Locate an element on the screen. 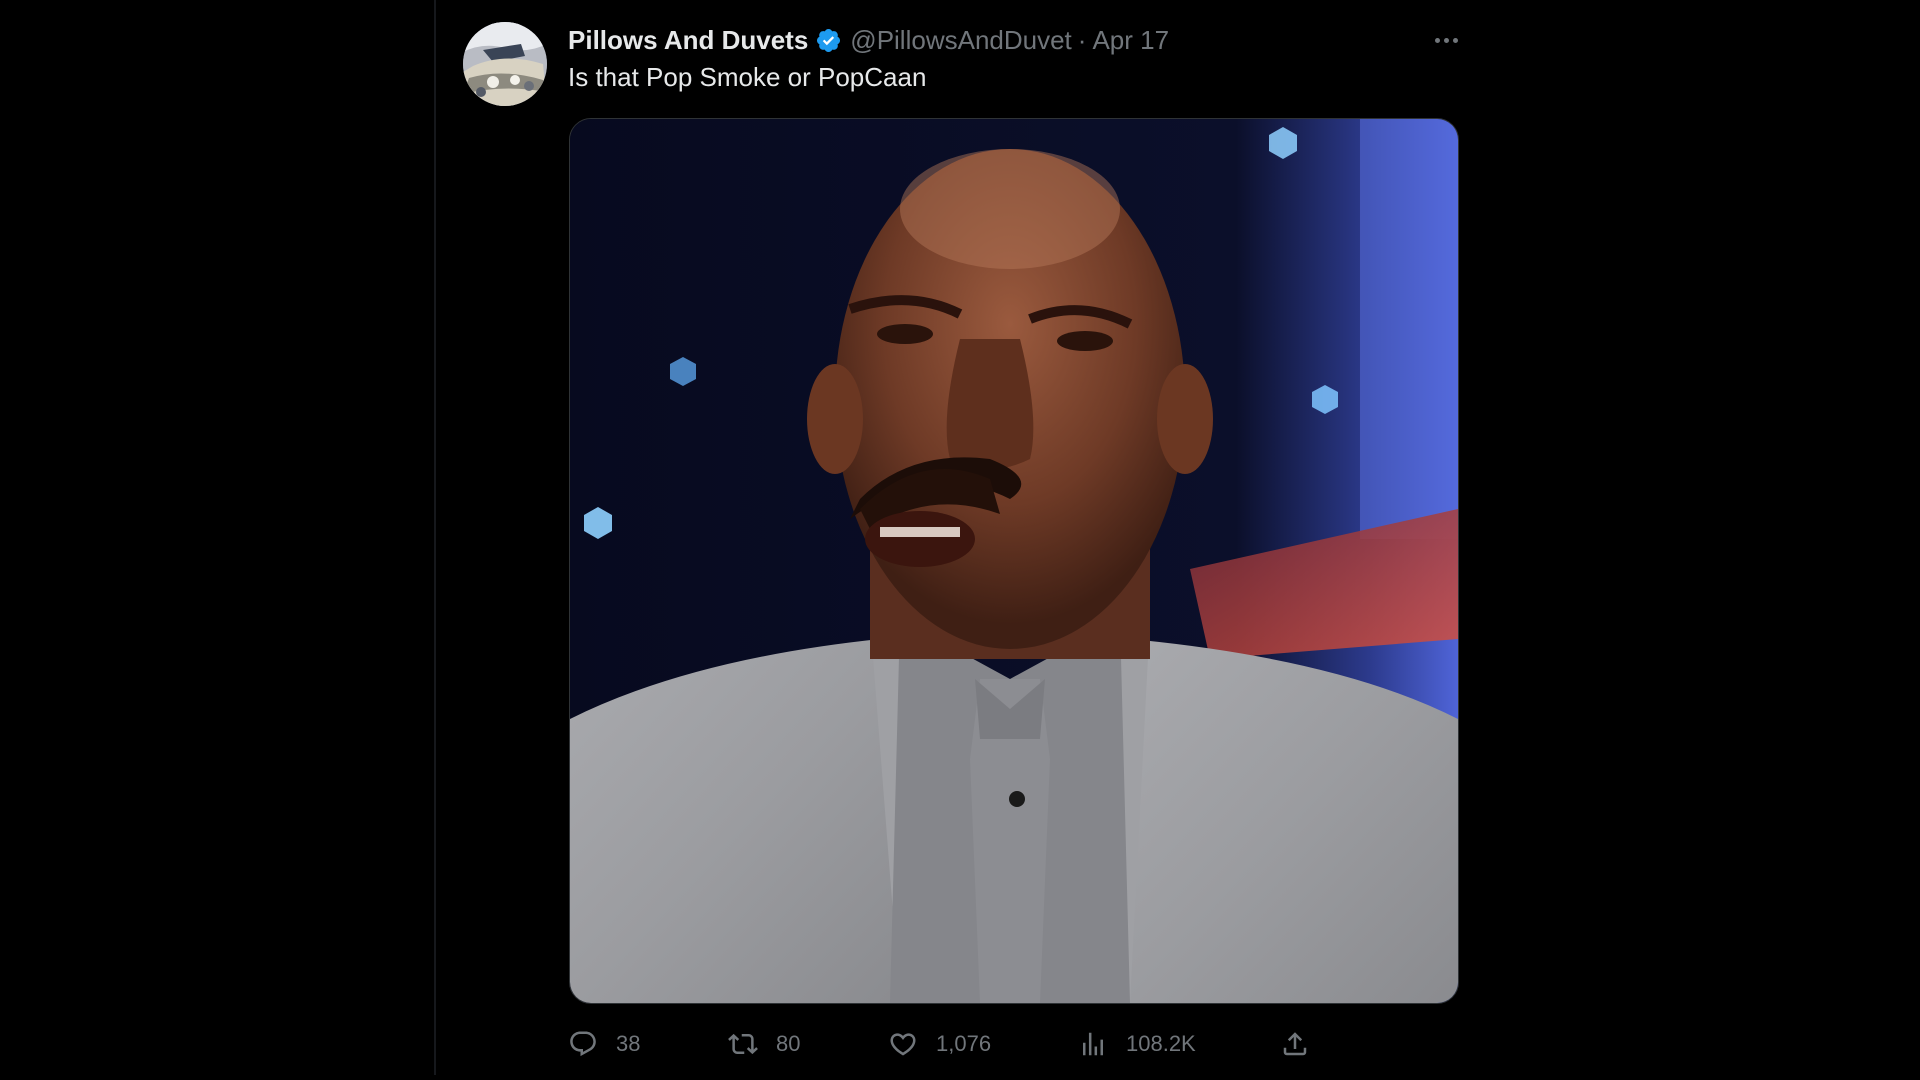 Image resolution: width=1920 pixels, height=1080 pixels. retweet-button: 80 is located at coordinates (764, 1044).